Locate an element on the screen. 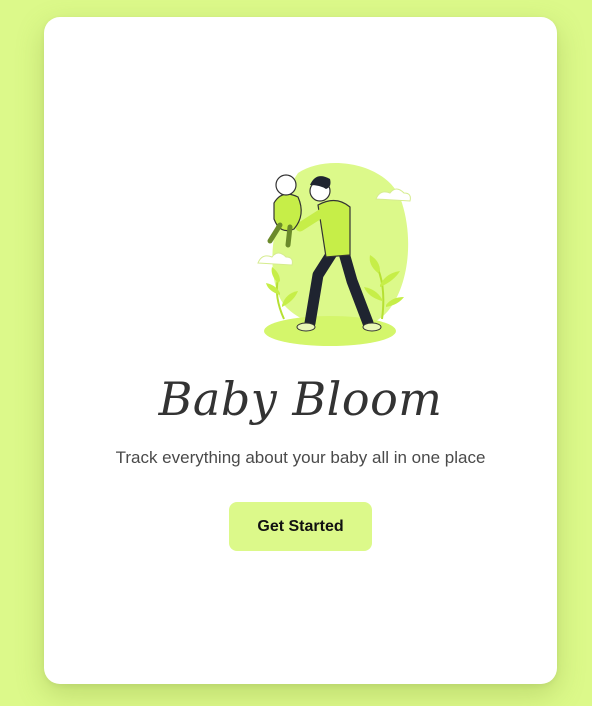 The width and height of the screenshot is (592, 706). app-title: Baby Bloom is located at coordinates (300, 399).